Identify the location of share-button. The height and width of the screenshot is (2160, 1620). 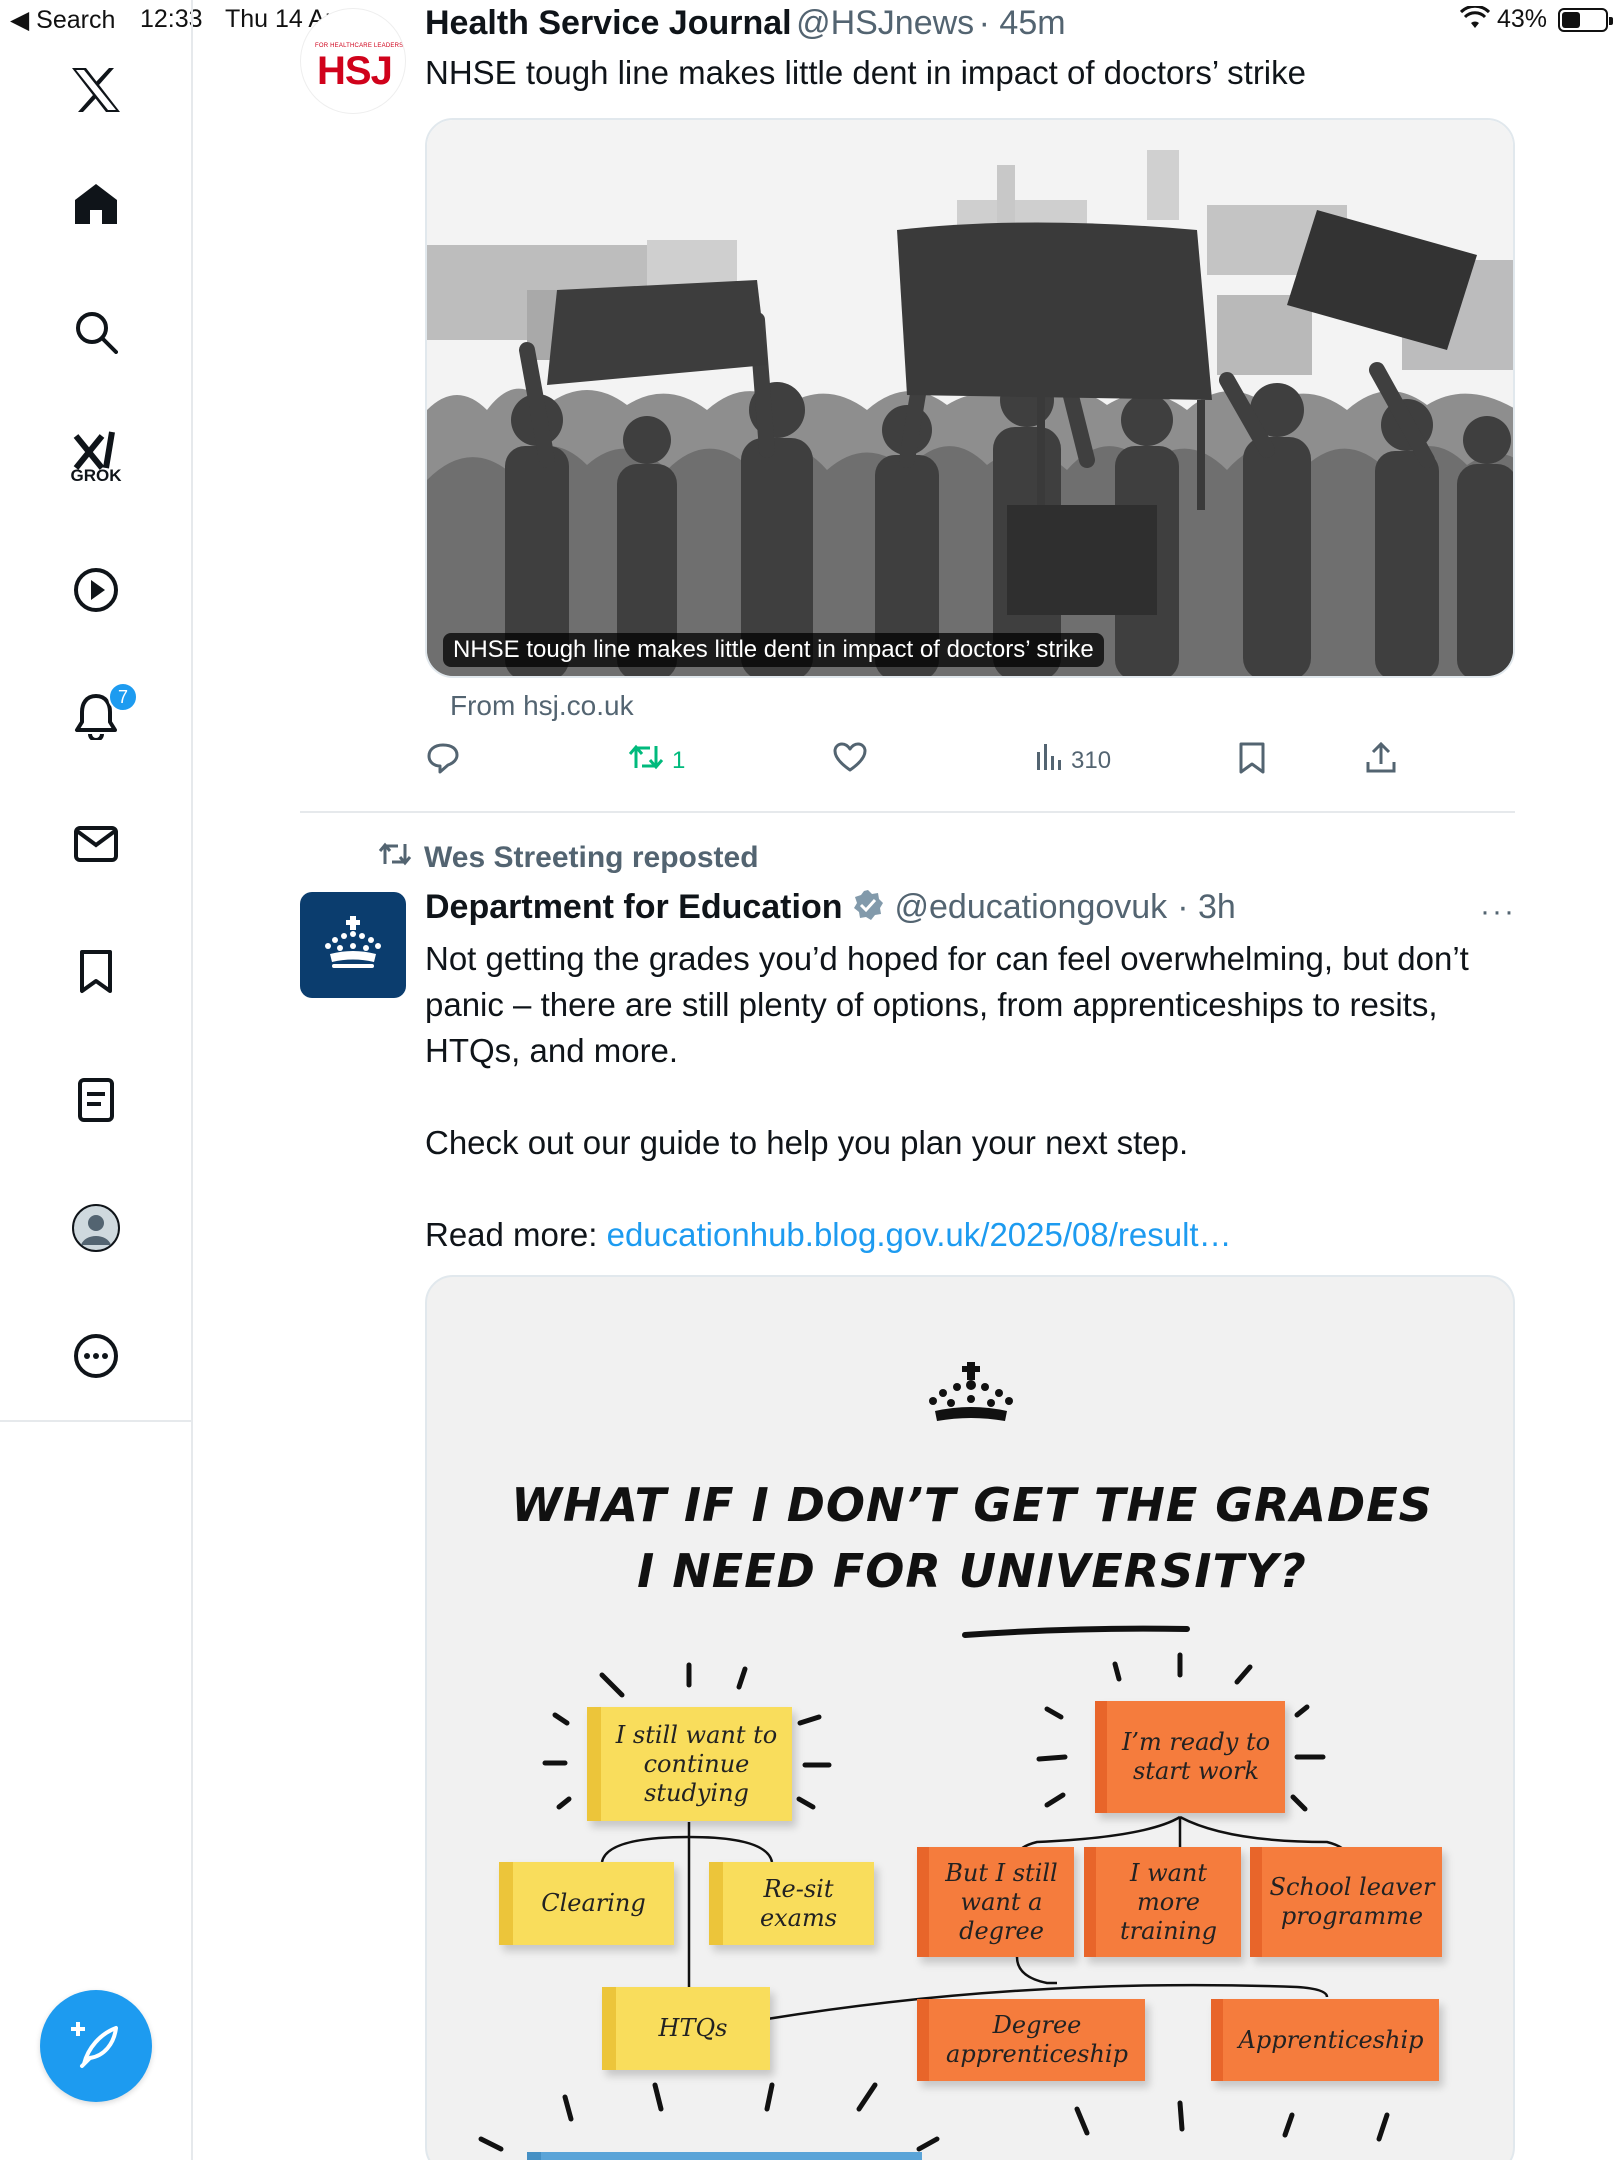
(1381, 761).